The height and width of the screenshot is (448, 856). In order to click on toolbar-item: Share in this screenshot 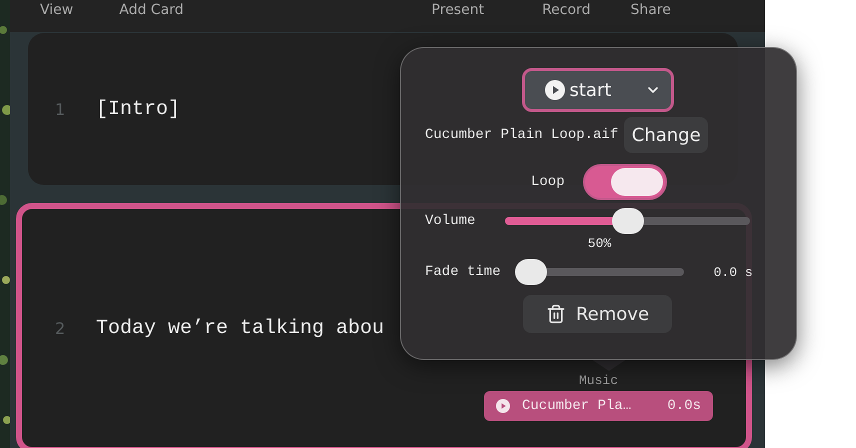, I will do `click(650, 10)`.